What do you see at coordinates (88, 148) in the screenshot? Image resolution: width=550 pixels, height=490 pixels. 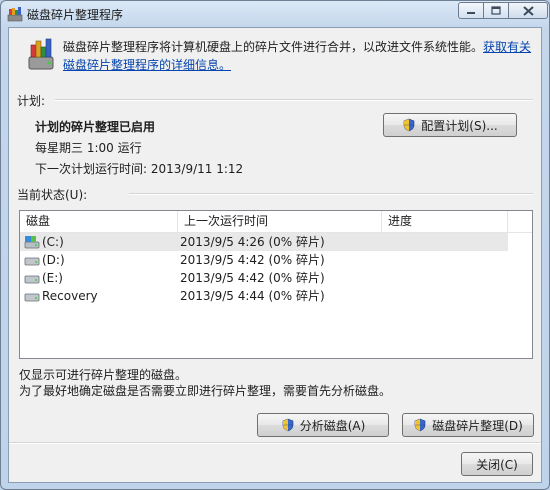 I see `schedule-frequency: 每星期三 1:00 运行` at bounding box center [88, 148].